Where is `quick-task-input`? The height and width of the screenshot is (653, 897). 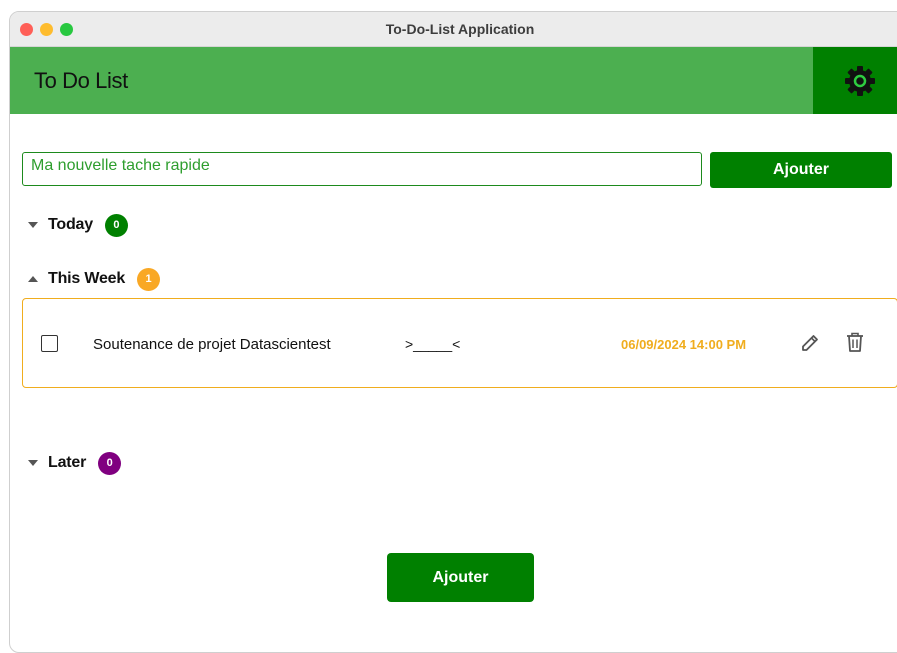 quick-task-input is located at coordinates (362, 169).